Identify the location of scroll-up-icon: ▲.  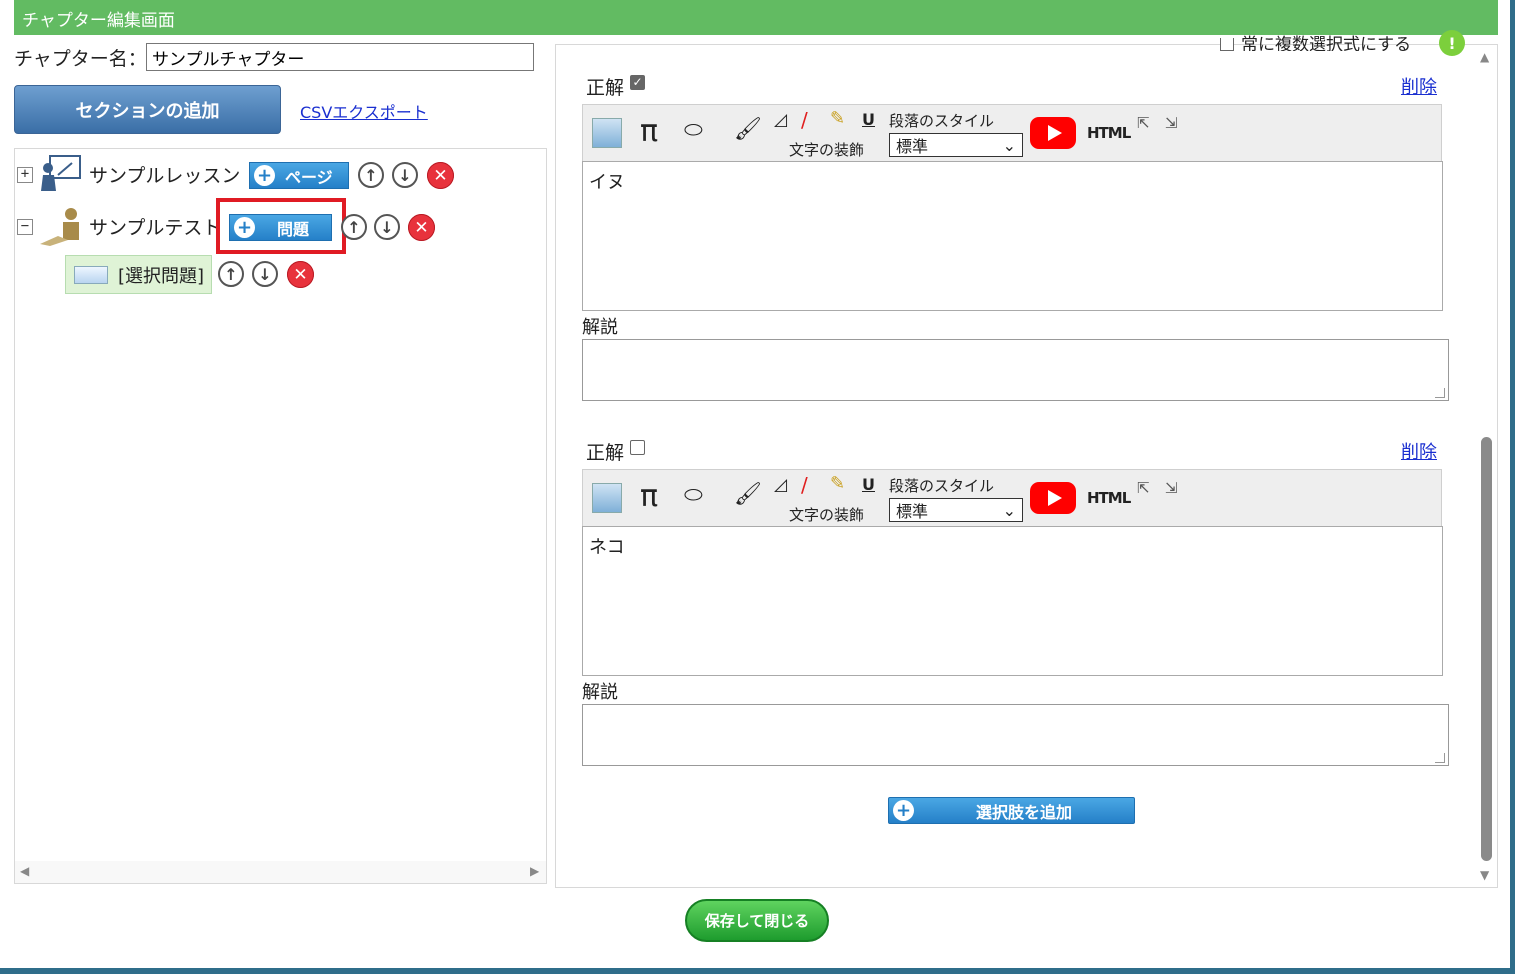
(1484, 57).